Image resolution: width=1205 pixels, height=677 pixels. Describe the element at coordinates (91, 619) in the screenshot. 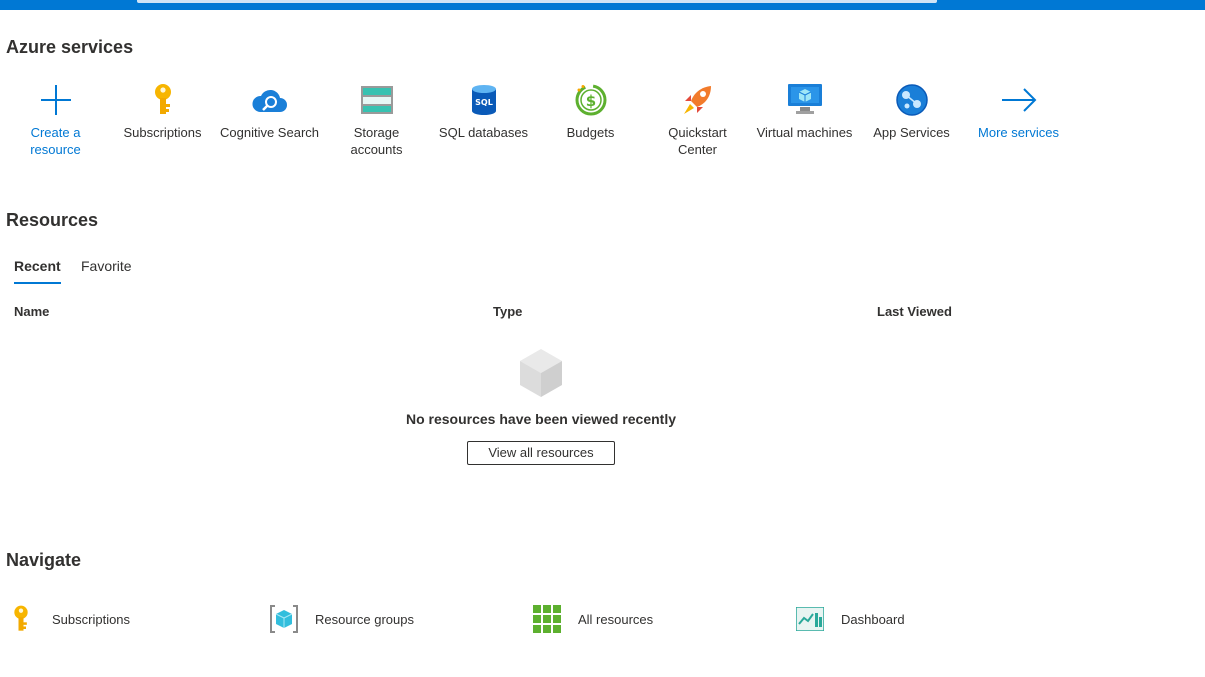

I see `navigate-label: Subscriptions` at that location.